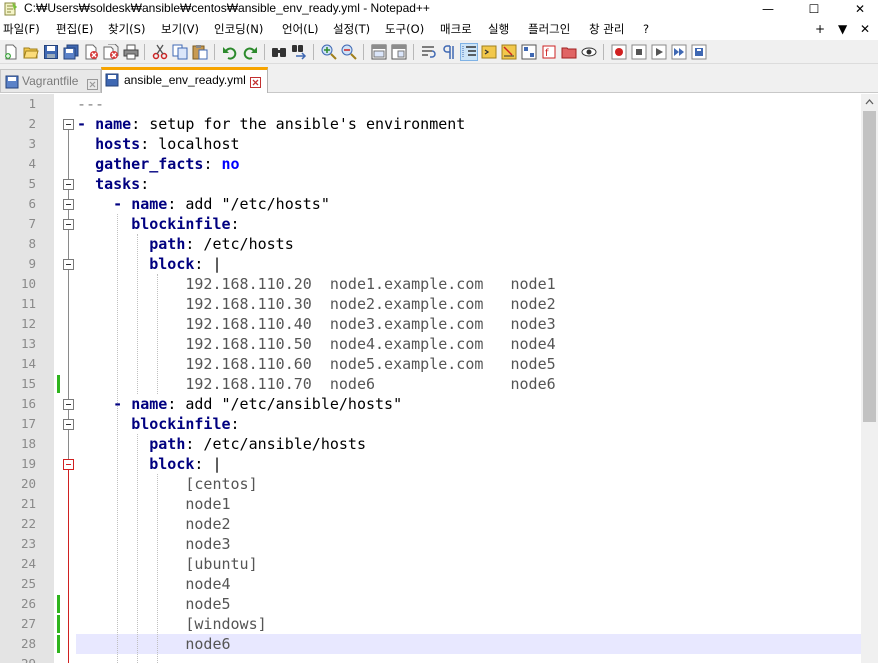 The width and height of the screenshot is (878, 663). What do you see at coordinates (32, 263) in the screenshot?
I see `line-number: 9` at bounding box center [32, 263].